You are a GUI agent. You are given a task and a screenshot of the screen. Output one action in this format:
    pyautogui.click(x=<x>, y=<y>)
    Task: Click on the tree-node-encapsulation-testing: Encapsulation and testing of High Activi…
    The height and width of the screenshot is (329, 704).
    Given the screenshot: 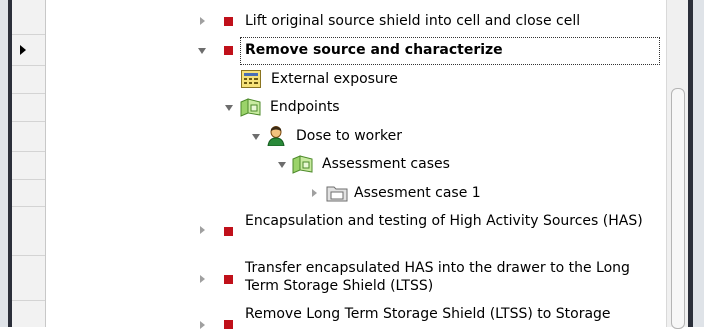 What is the action you would take?
    pyautogui.click(x=426, y=232)
    